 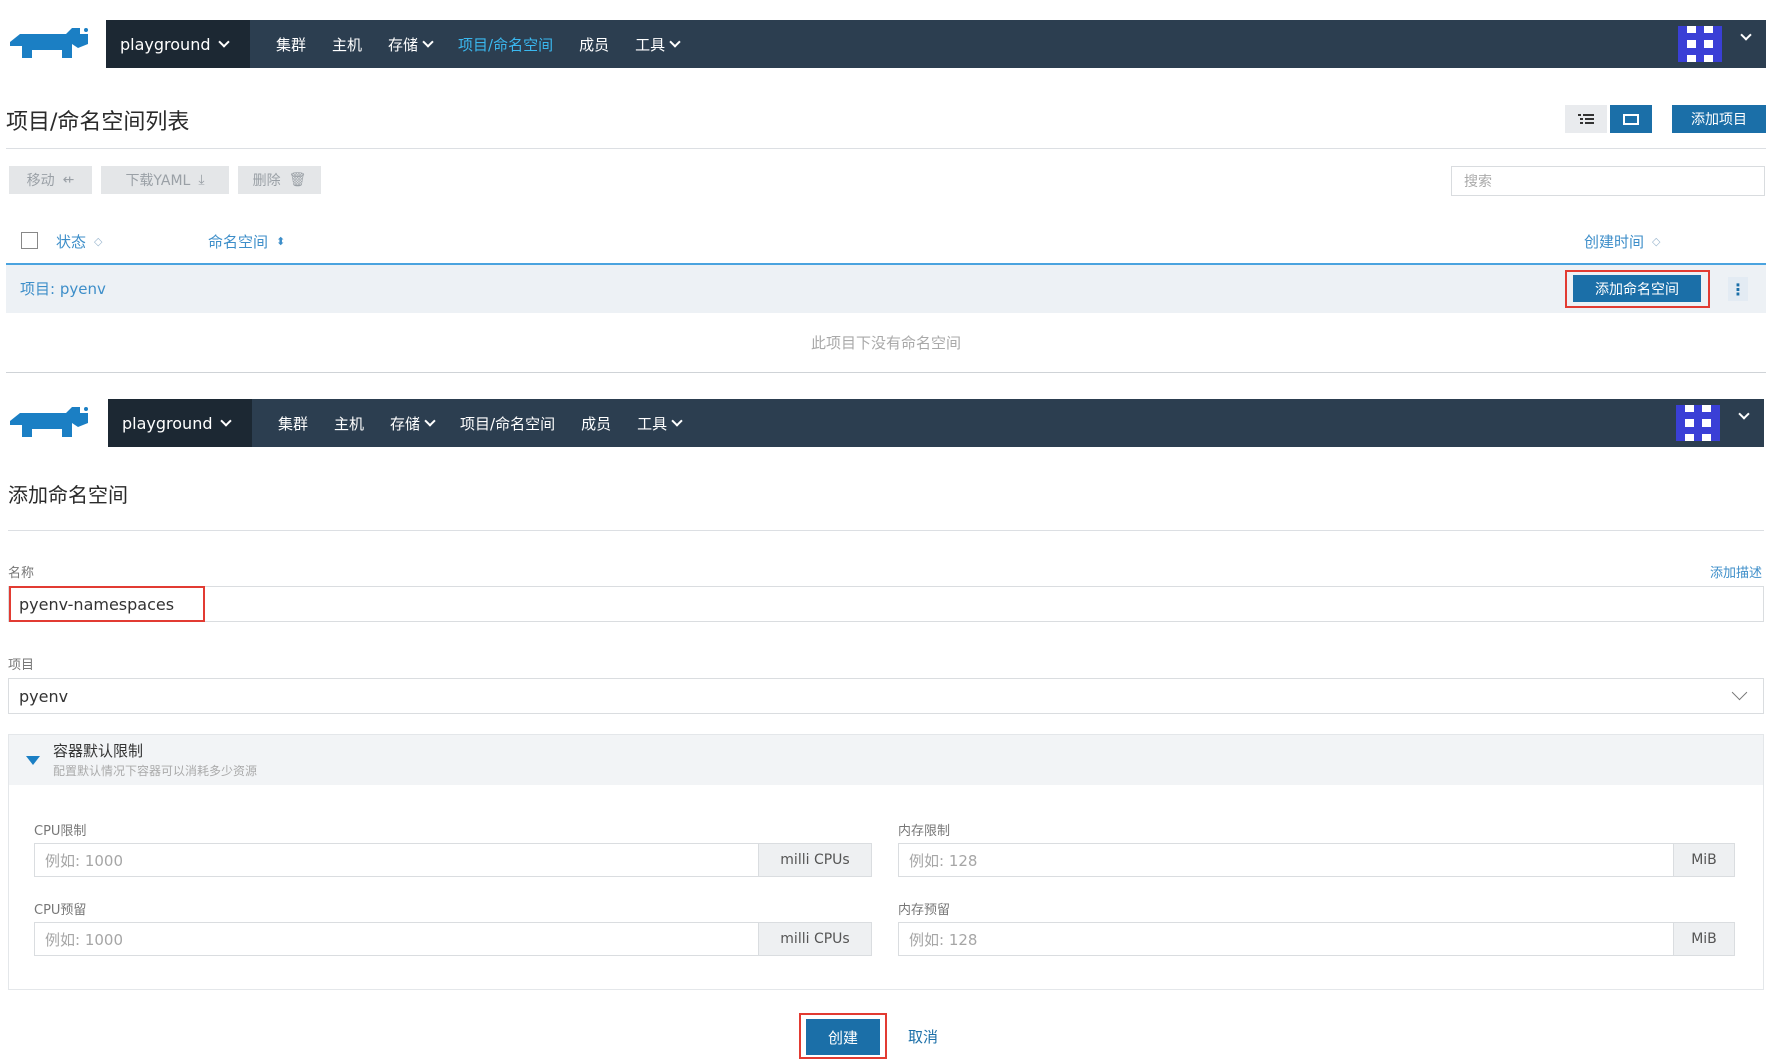 What do you see at coordinates (21, 573) in the screenshot?
I see `name-label: 名称` at bounding box center [21, 573].